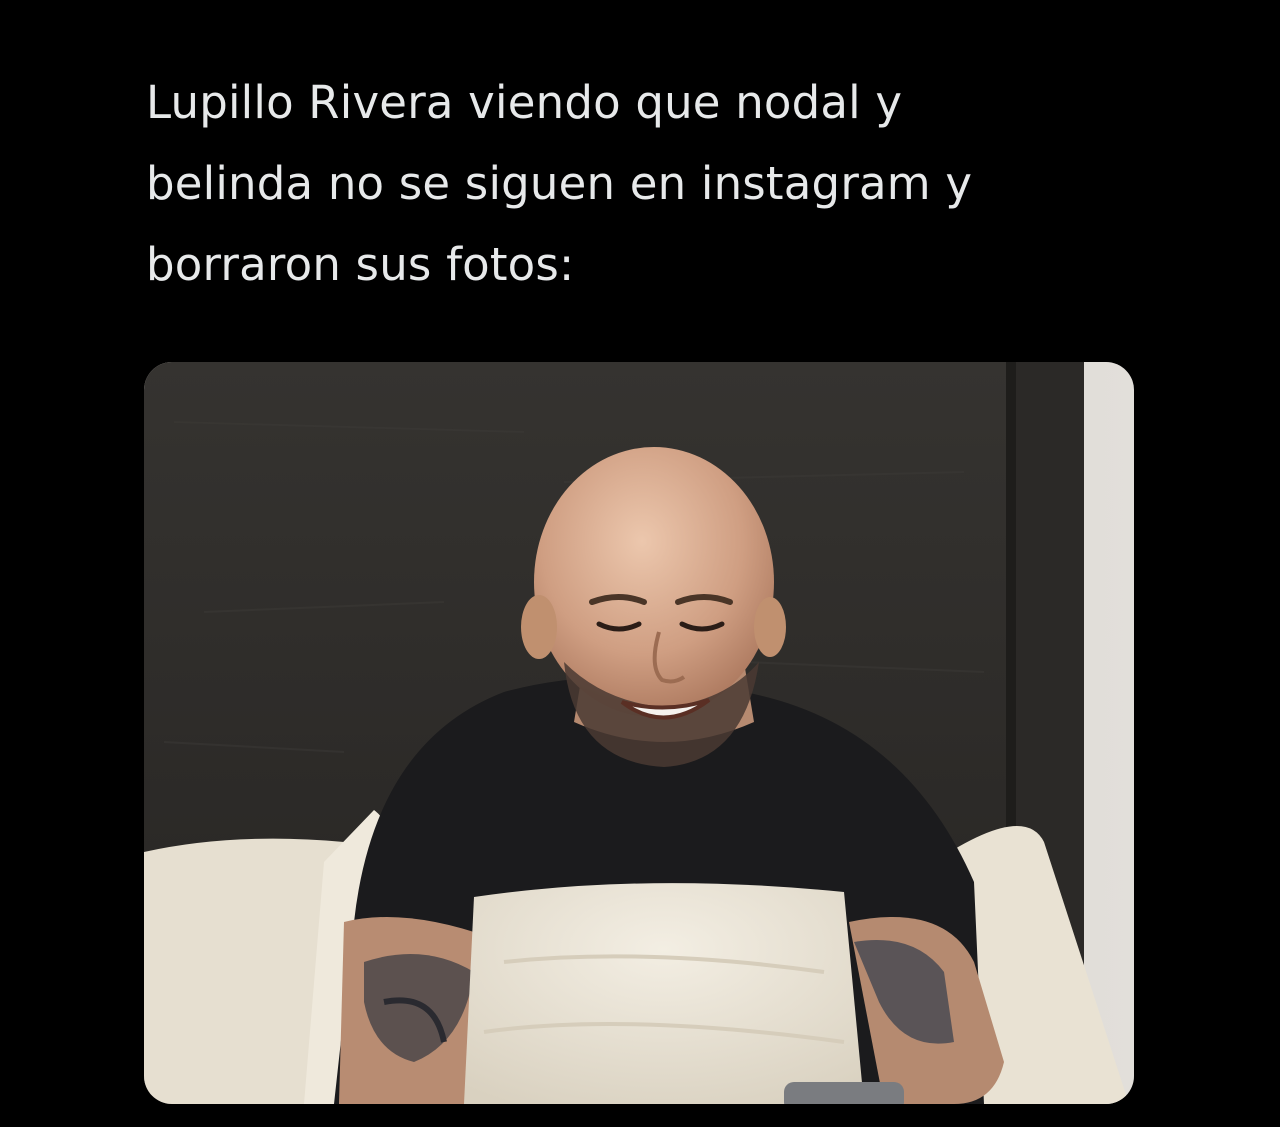 The image size is (1280, 1127). I want to click on tweet-text-line-2: belinda no se siguen en instagram y, so click(559, 183).